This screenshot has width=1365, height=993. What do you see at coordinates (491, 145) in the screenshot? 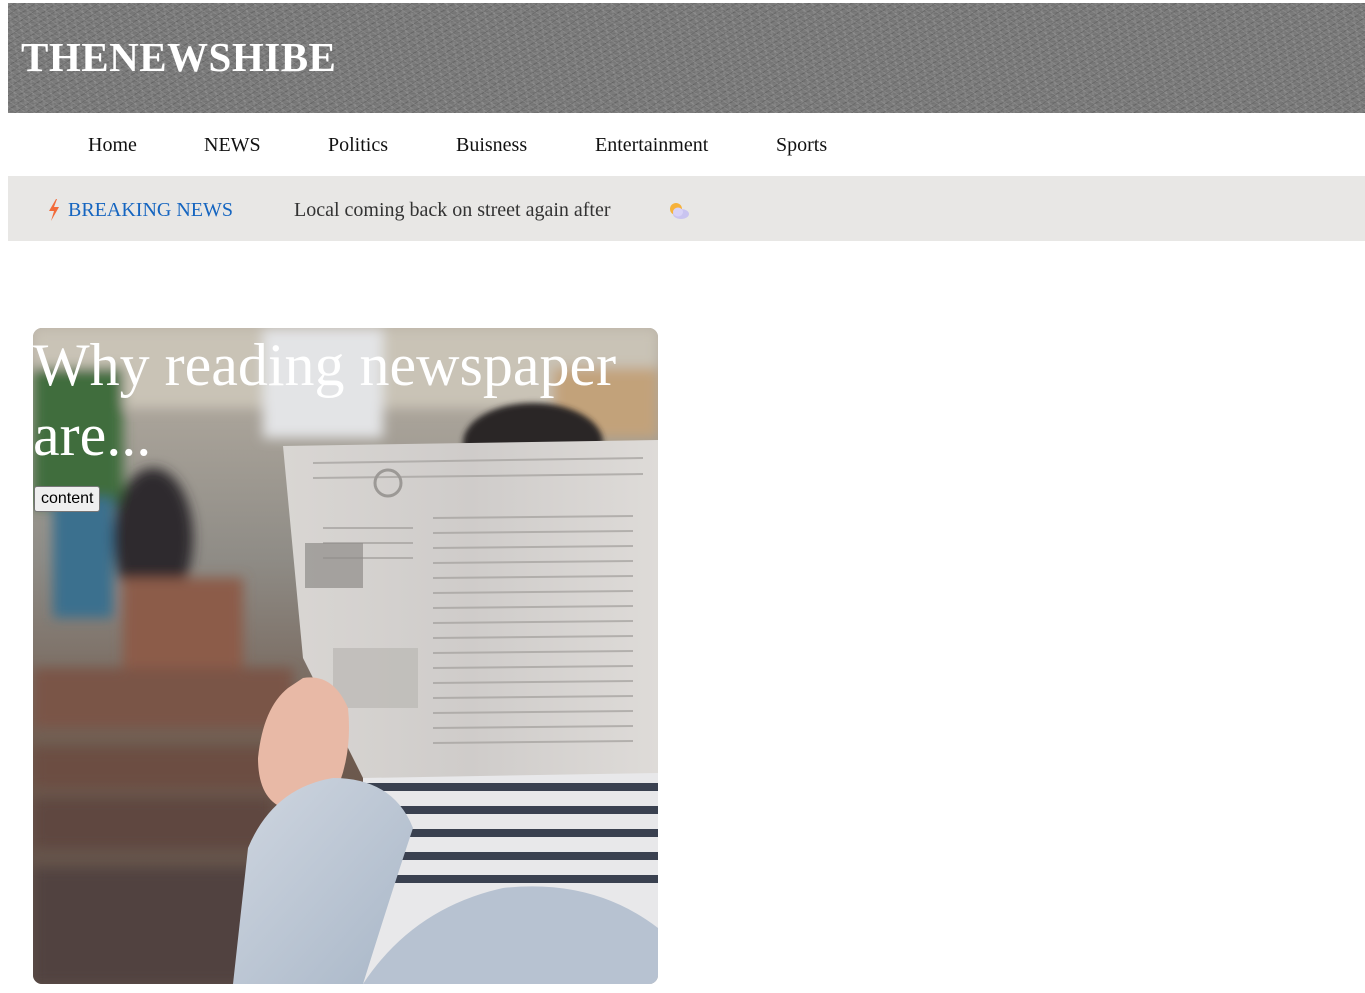
I see `nav-item-business: Buisness` at bounding box center [491, 145].